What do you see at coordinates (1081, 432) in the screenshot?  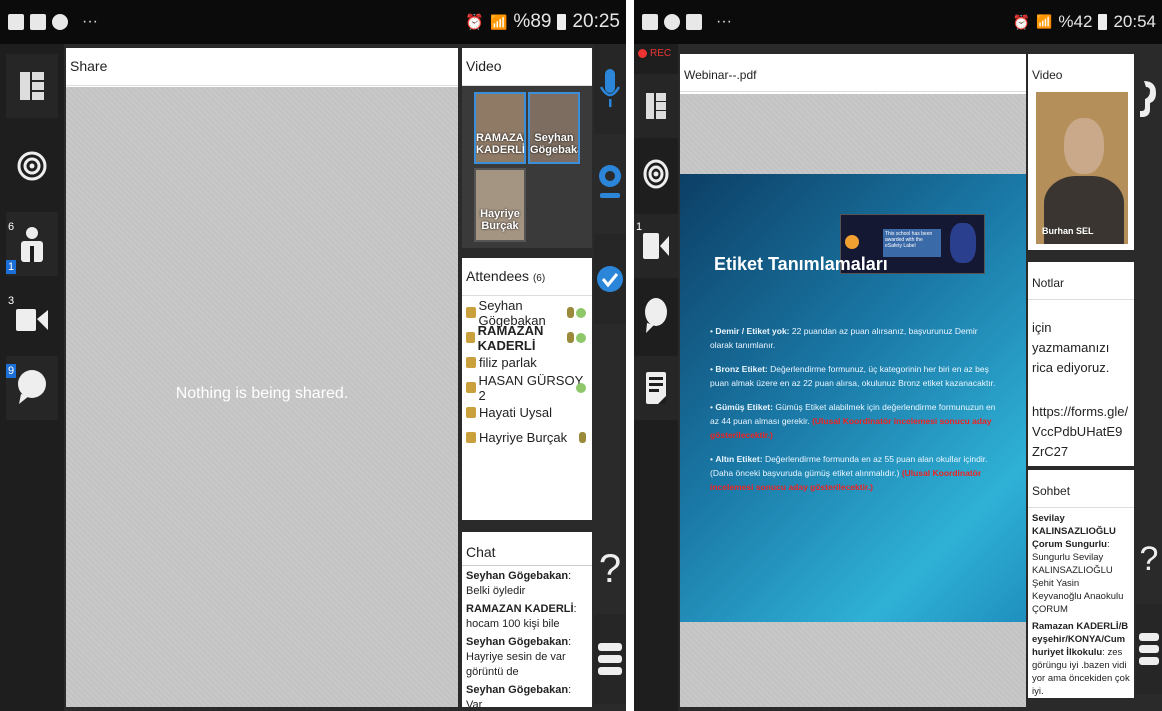 I see `notes-link: https://forms.gle/VccPdbUHatE9ZrC27` at bounding box center [1081, 432].